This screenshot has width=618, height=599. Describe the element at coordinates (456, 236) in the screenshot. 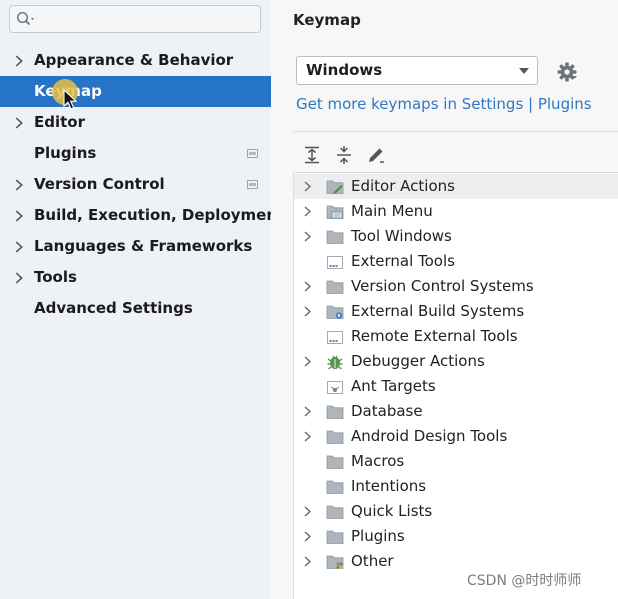

I see `tree-node-tool-windows: Tool Windows` at that location.